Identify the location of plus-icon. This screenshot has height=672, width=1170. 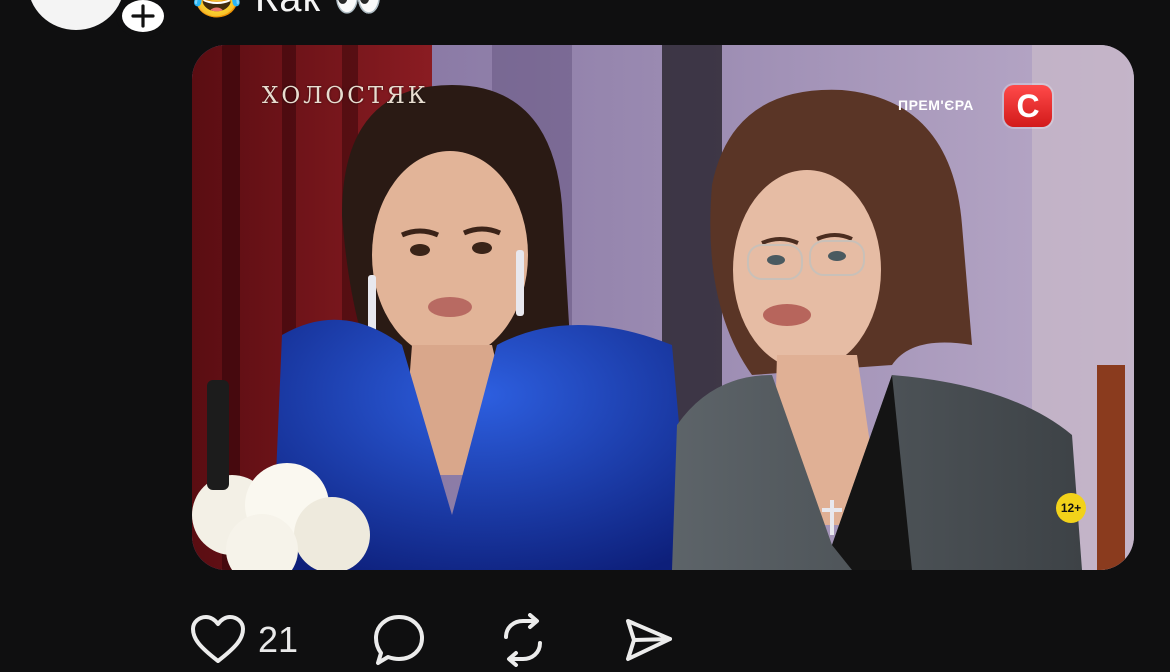
(143, 16).